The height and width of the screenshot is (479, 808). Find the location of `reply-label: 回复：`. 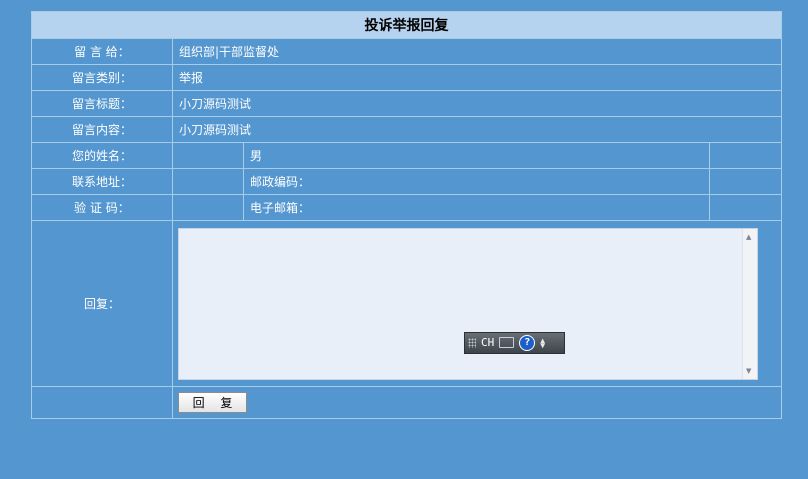

reply-label: 回复： is located at coordinates (102, 303).